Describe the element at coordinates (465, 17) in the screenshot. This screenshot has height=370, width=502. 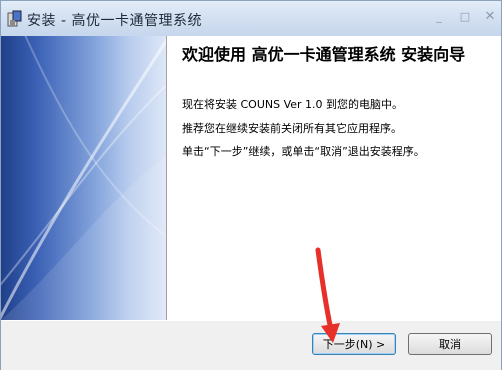
I see `maximize-button: □` at that location.